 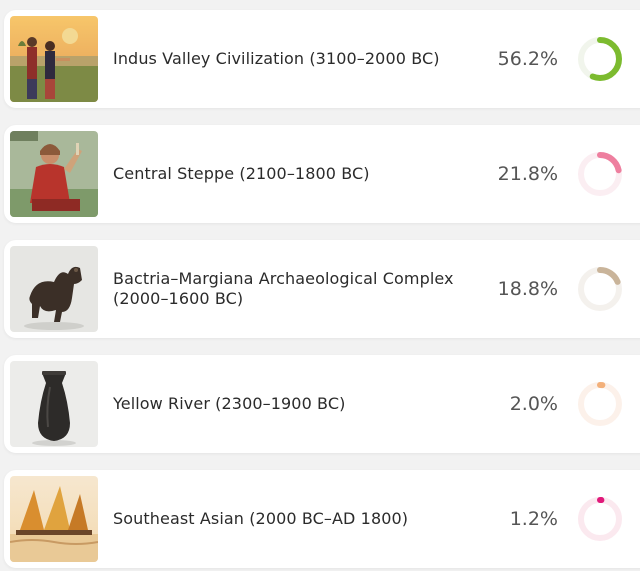 I want to click on population-name: Central Steppe (2100–1800 BC), so click(x=241, y=173).